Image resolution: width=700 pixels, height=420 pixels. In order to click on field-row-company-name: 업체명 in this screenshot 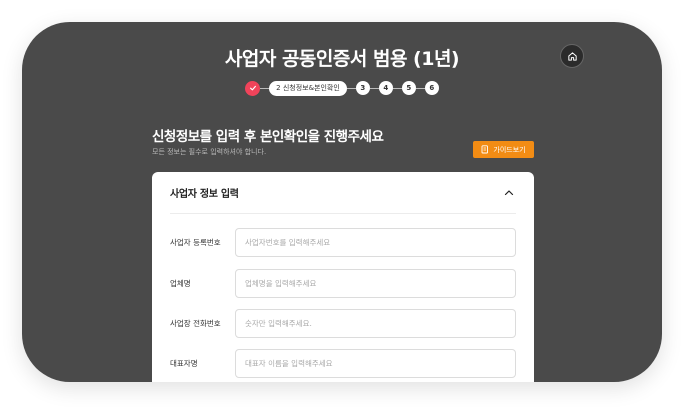, I will do `click(343, 283)`.